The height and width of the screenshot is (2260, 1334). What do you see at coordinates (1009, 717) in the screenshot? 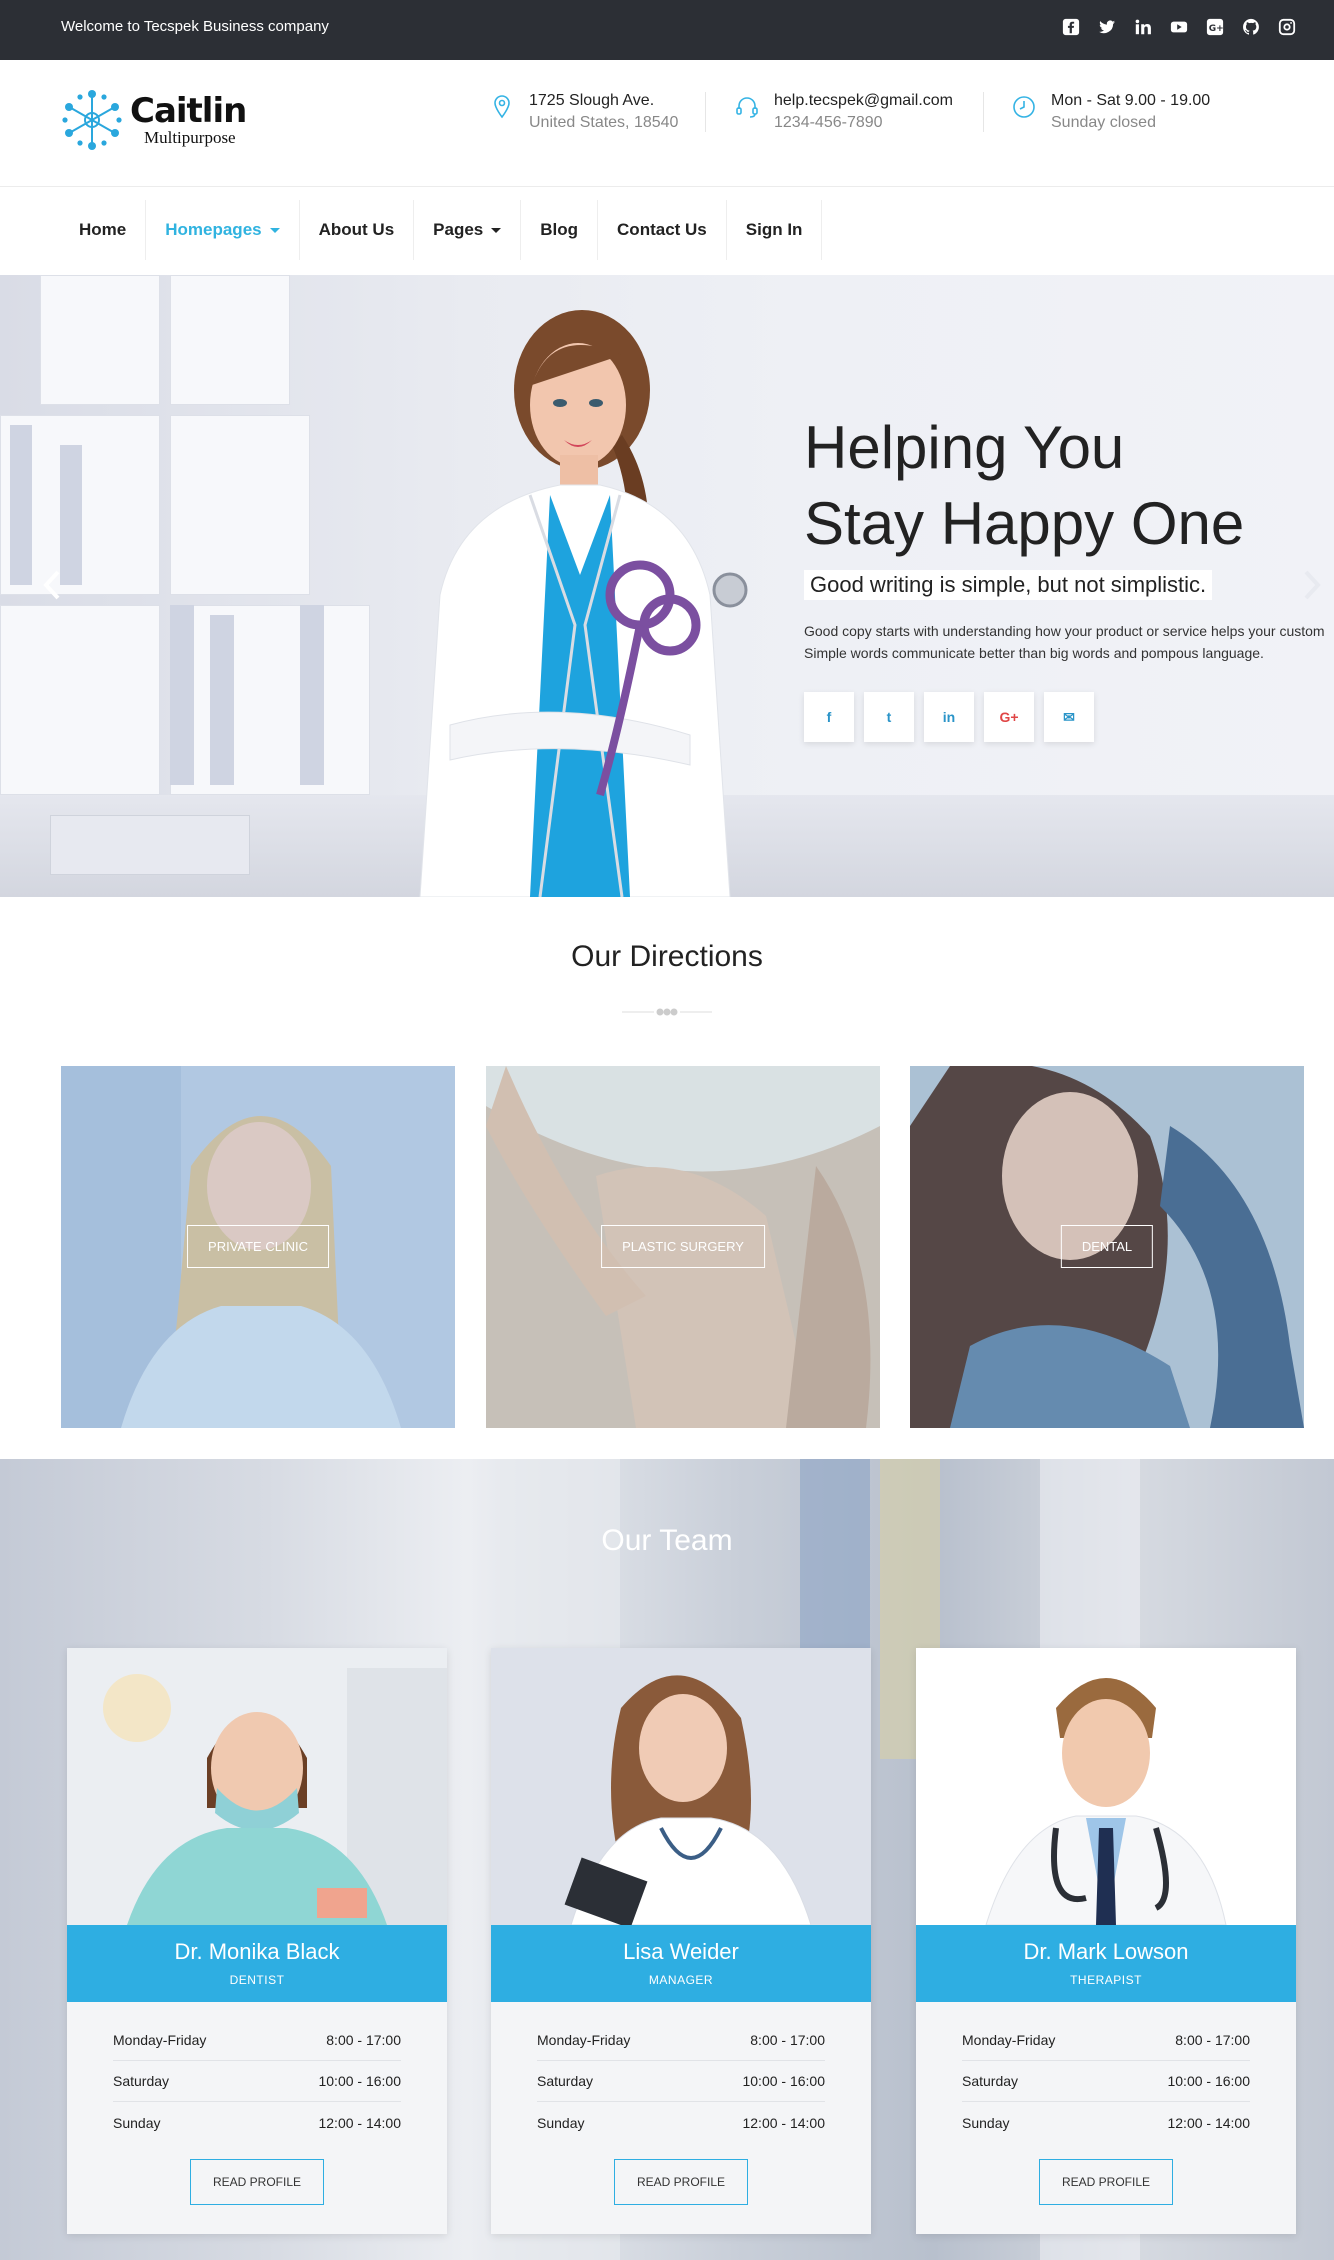
I see `google-plus-share-button: G+` at bounding box center [1009, 717].